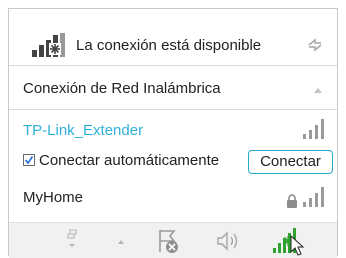 This screenshot has height=258, width=346. Describe the element at coordinates (168, 241) in the screenshot. I see `action-center-icon` at that location.